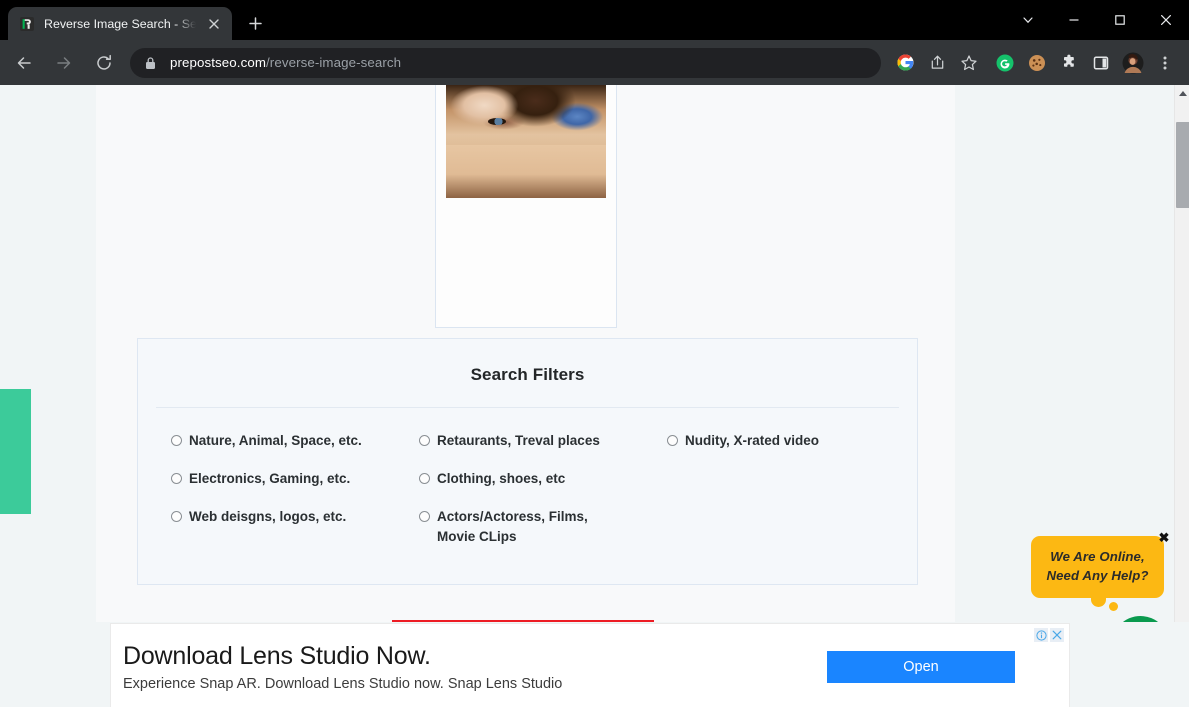 The height and width of the screenshot is (707, 1189). I want to click on uploaded-image-container, so click(526, 206).